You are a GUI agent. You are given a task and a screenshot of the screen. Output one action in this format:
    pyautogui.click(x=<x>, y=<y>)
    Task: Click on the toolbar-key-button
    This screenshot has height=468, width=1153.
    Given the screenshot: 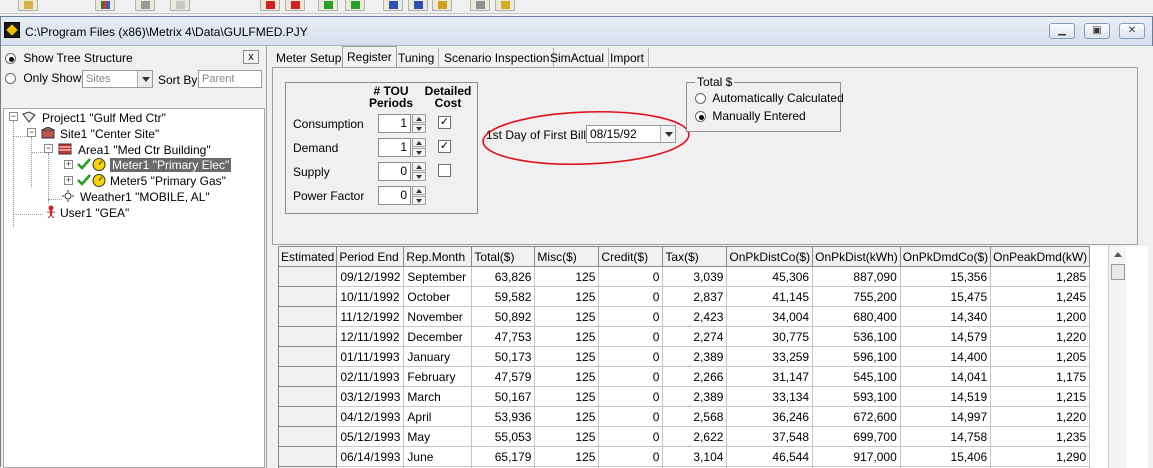 What is the action you would take?
    pyautogui.click(x=442, y=5)
    